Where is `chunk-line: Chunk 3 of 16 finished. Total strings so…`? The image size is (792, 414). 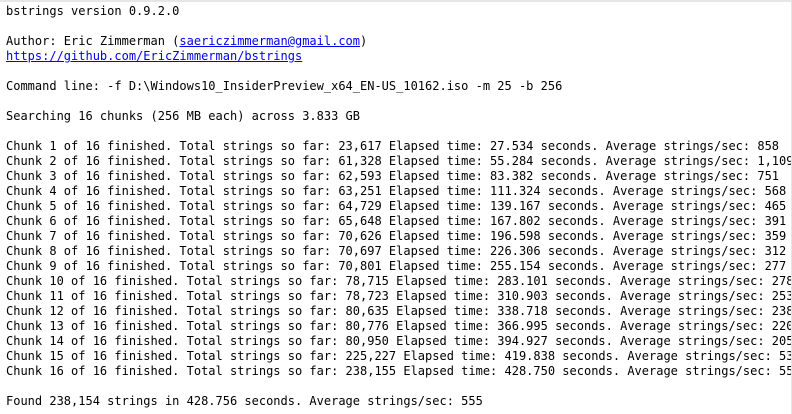 chunk-line: Chunk 3 of 16 finished. Total strings so… is located at coordinates (393, 176).